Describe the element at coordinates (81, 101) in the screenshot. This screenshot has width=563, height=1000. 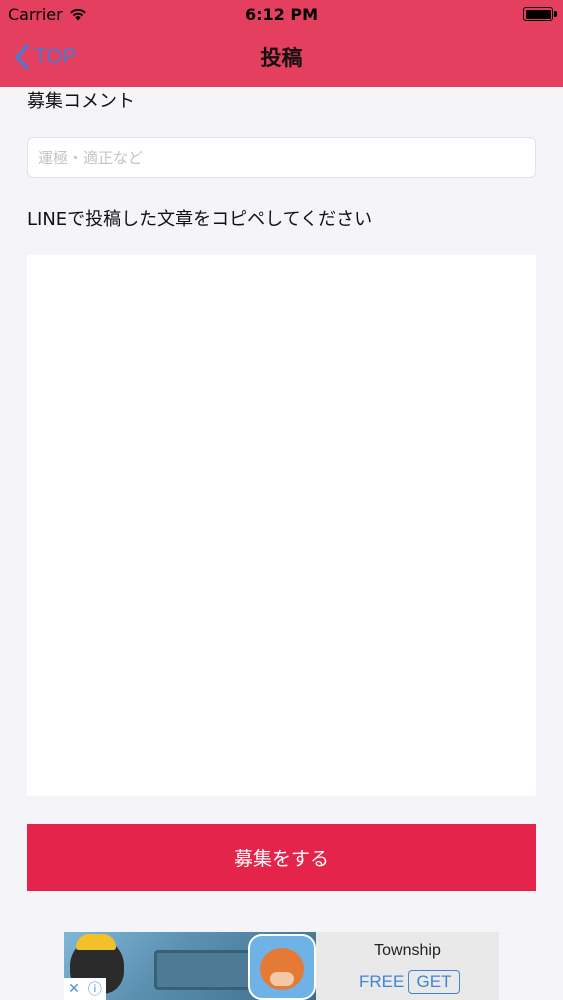
I see `comment-label: 募集コメント` at that location.